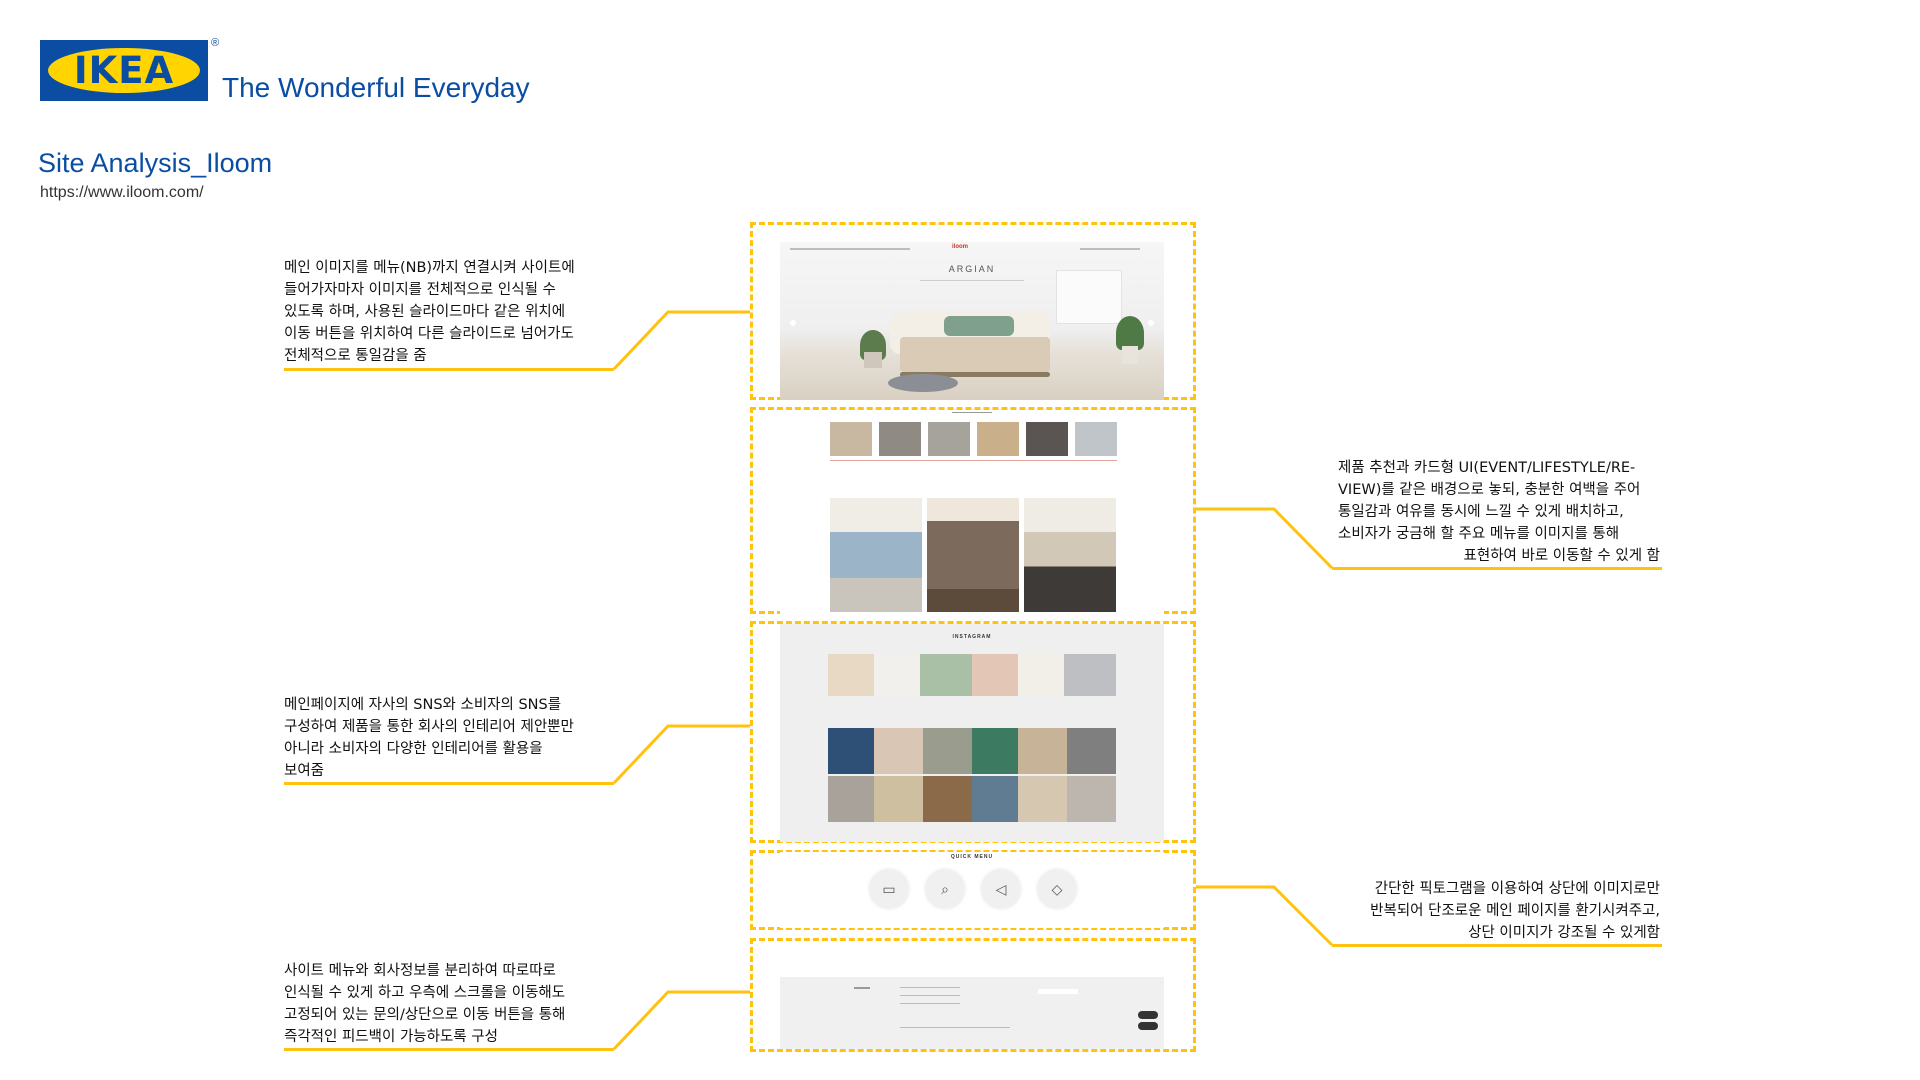 The width and height of the screenshot is (1920, 1080). I want to click on prev-slide-button, so click(793, 323).